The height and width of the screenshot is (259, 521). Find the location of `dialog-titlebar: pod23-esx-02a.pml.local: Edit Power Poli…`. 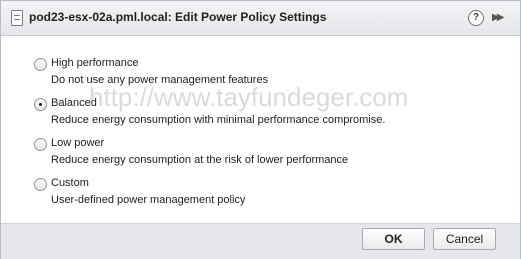

dialog-titlebar: pod23-esx-02a.pml.local: Edit Power Poli… is located at coordinates (260, 18).